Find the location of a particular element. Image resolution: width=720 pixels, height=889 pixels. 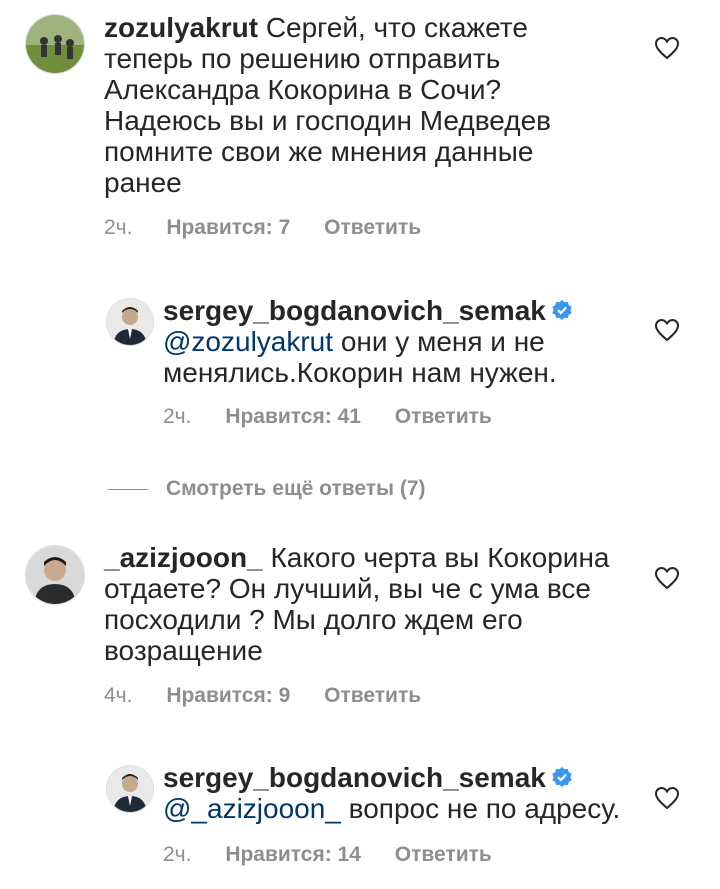

comment-meta: 2ч. Нравится: 14 Ответить is located at coordinates (341, 855).